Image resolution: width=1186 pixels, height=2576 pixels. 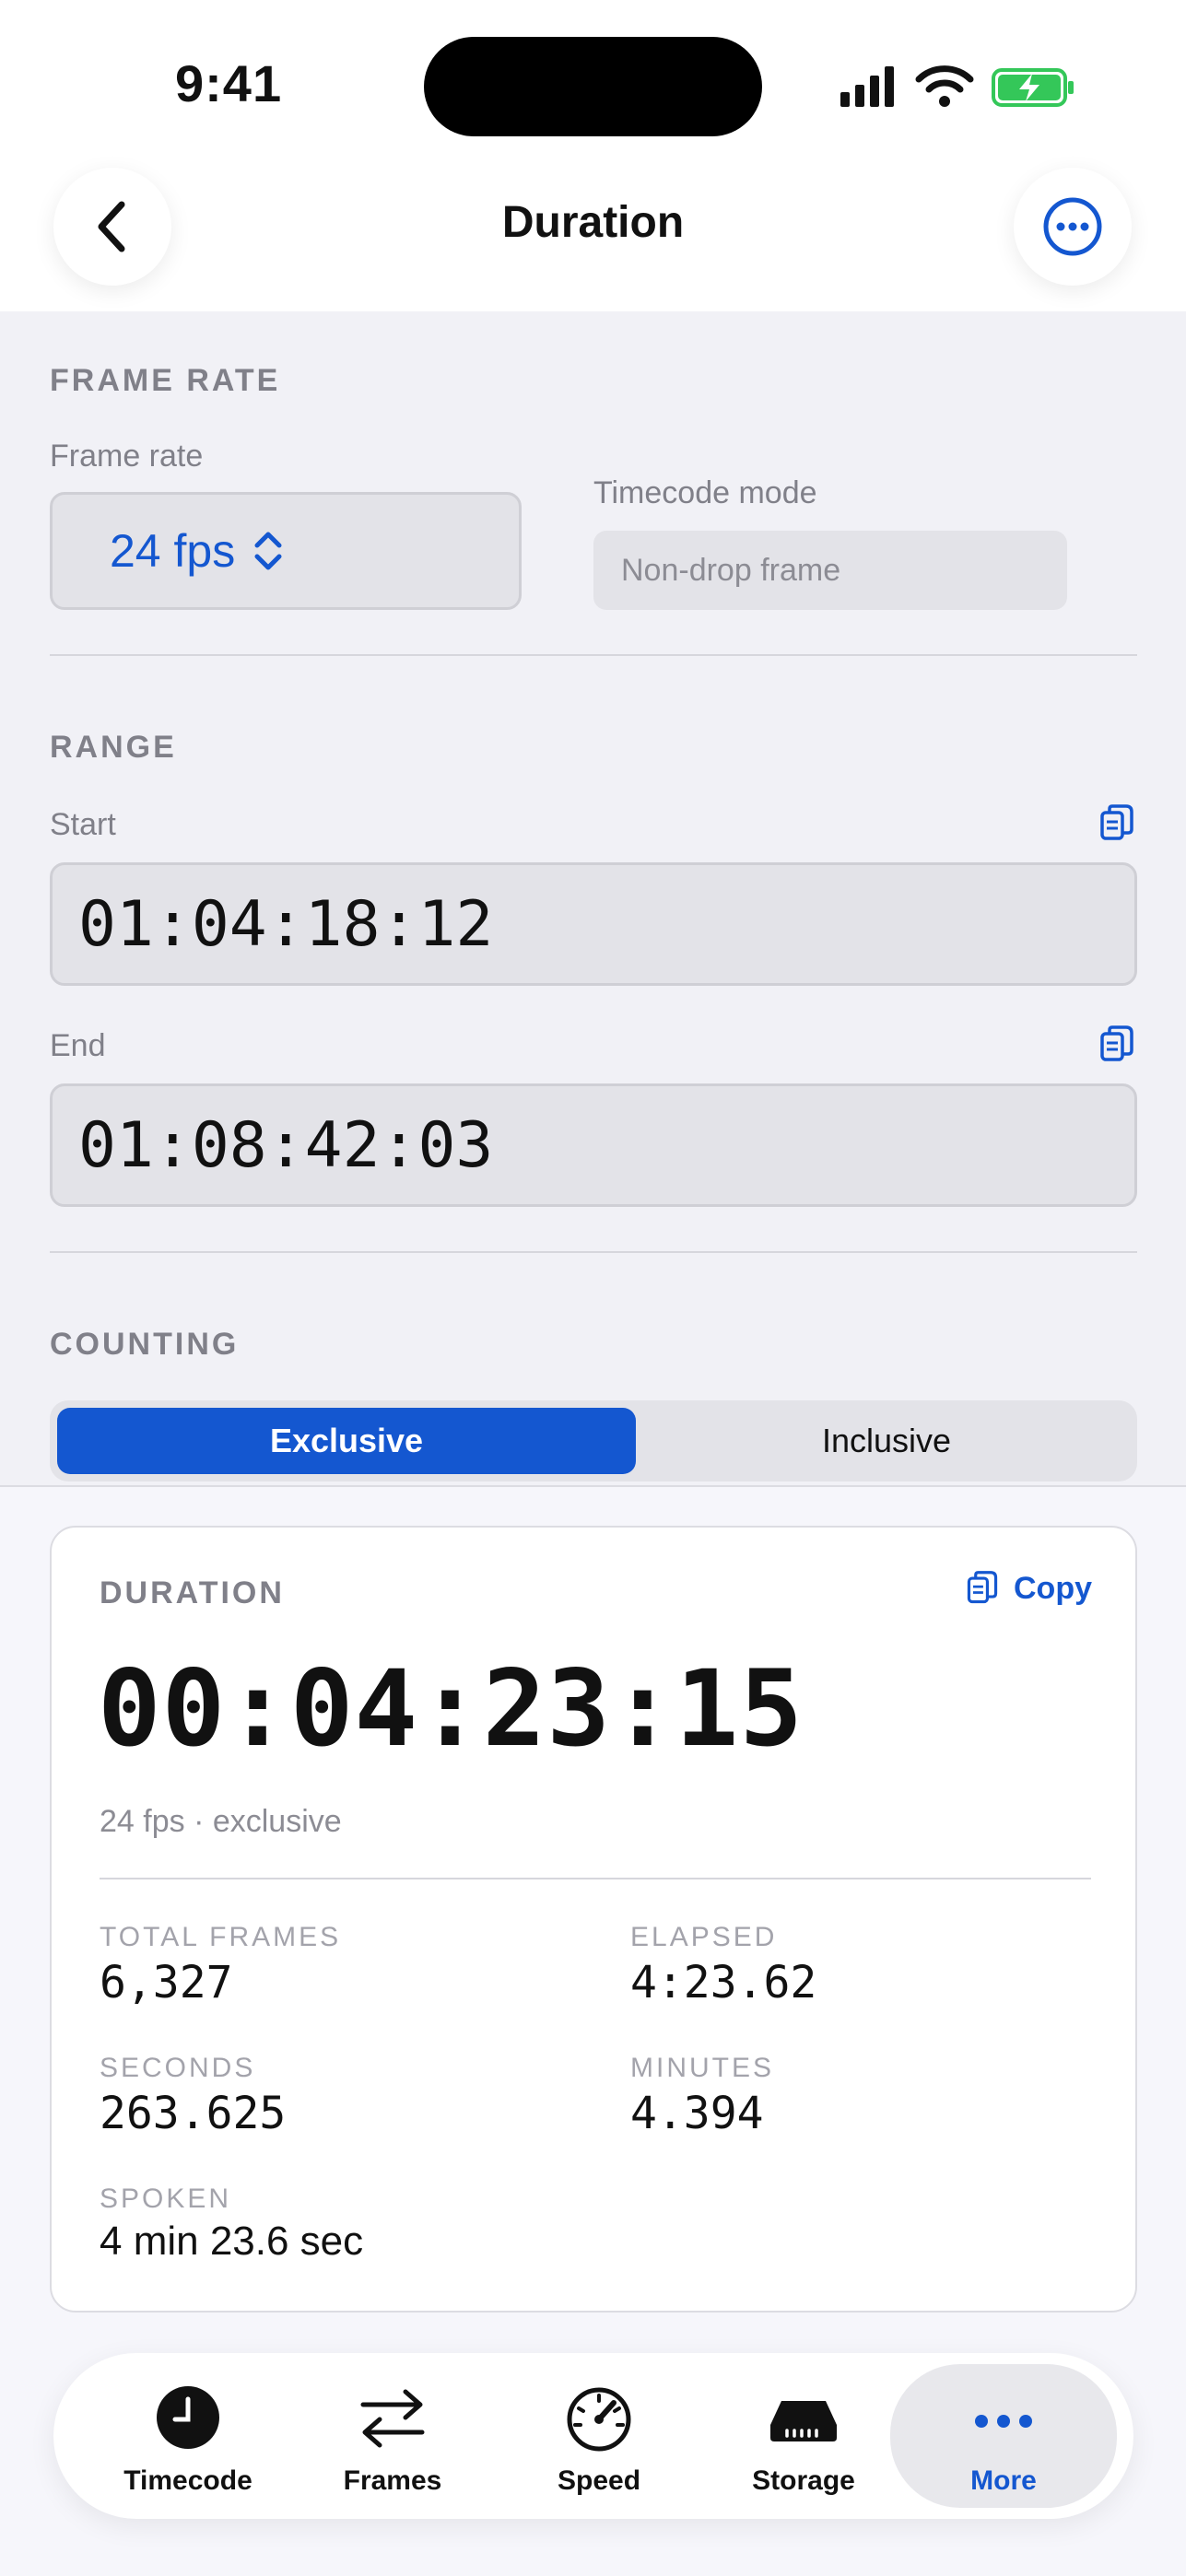 What do you see at coordinates (192, 1592) in the screenshot?
I see `duration-label: DURATION` at bounding box center [192, 1592].